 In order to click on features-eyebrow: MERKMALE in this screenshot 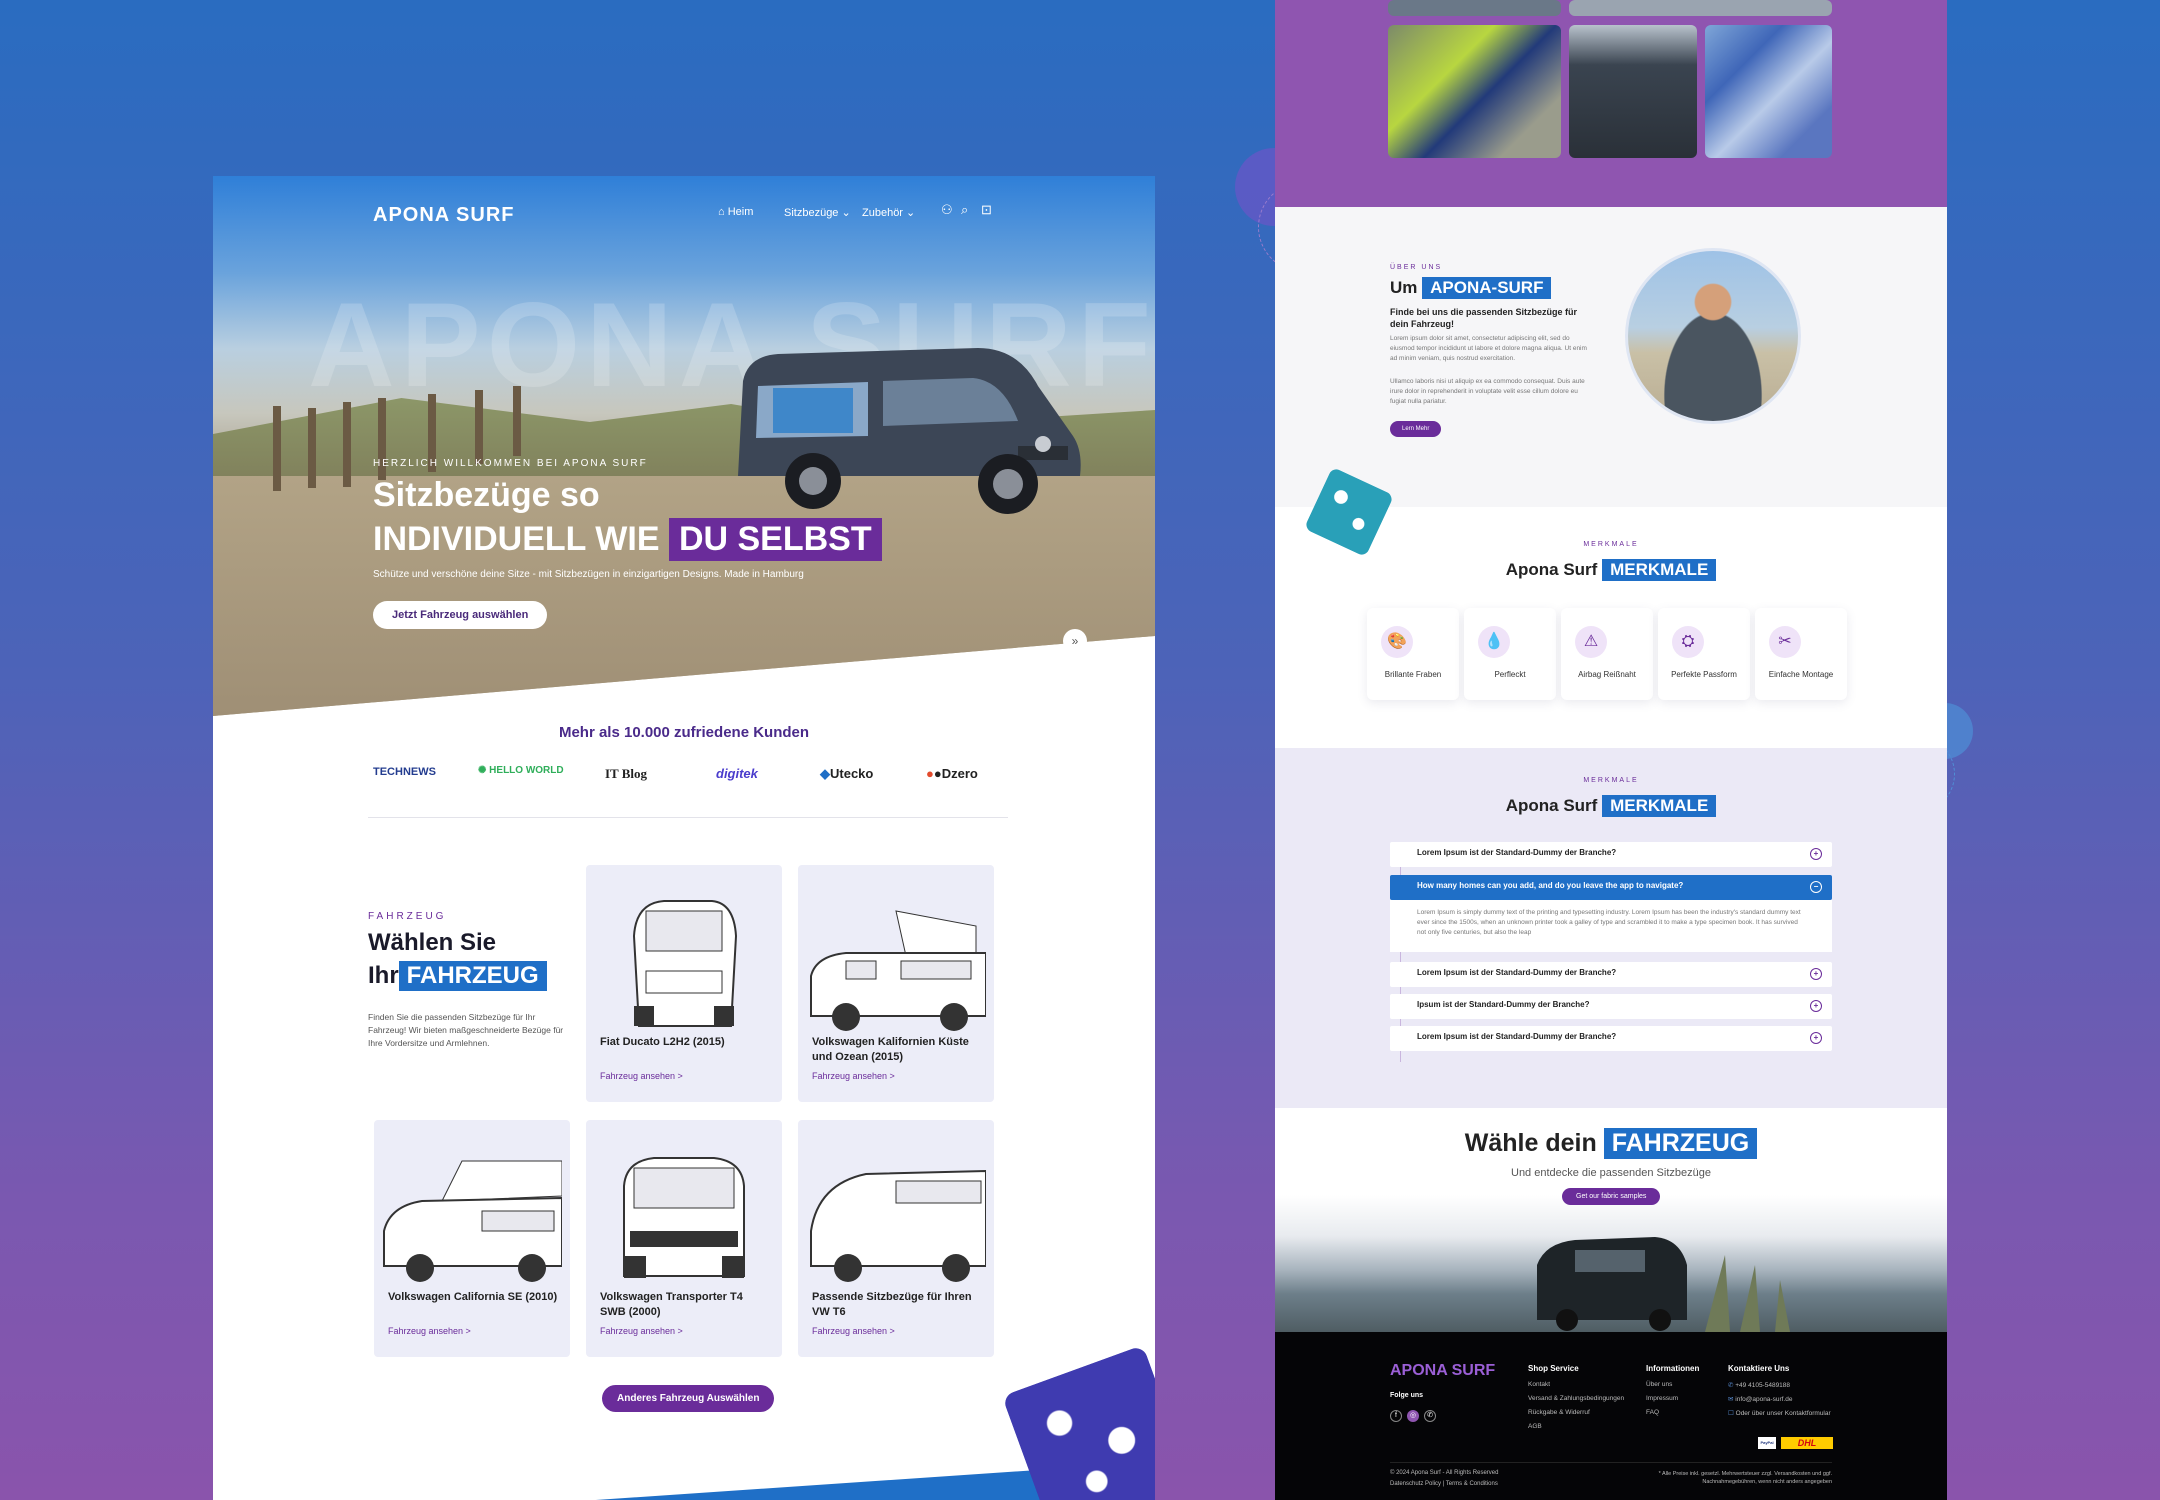, I will do `click(1611, 544)`.